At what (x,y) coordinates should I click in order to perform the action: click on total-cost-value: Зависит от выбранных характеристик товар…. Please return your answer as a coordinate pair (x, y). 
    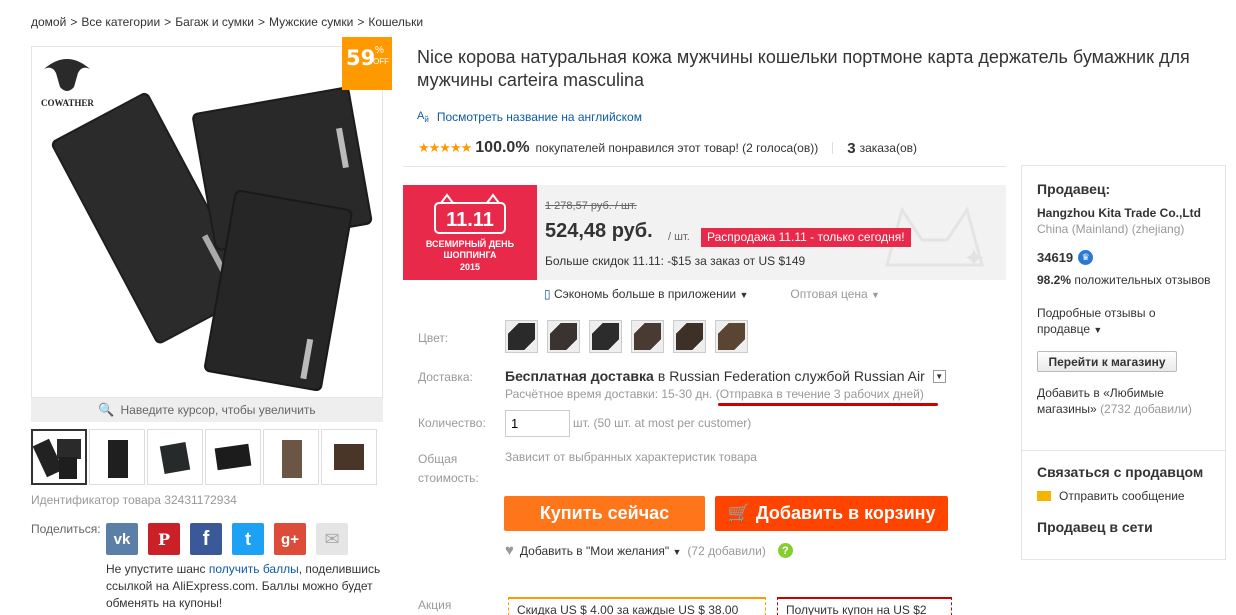
    Looking at the image, I should click on (631, 457).